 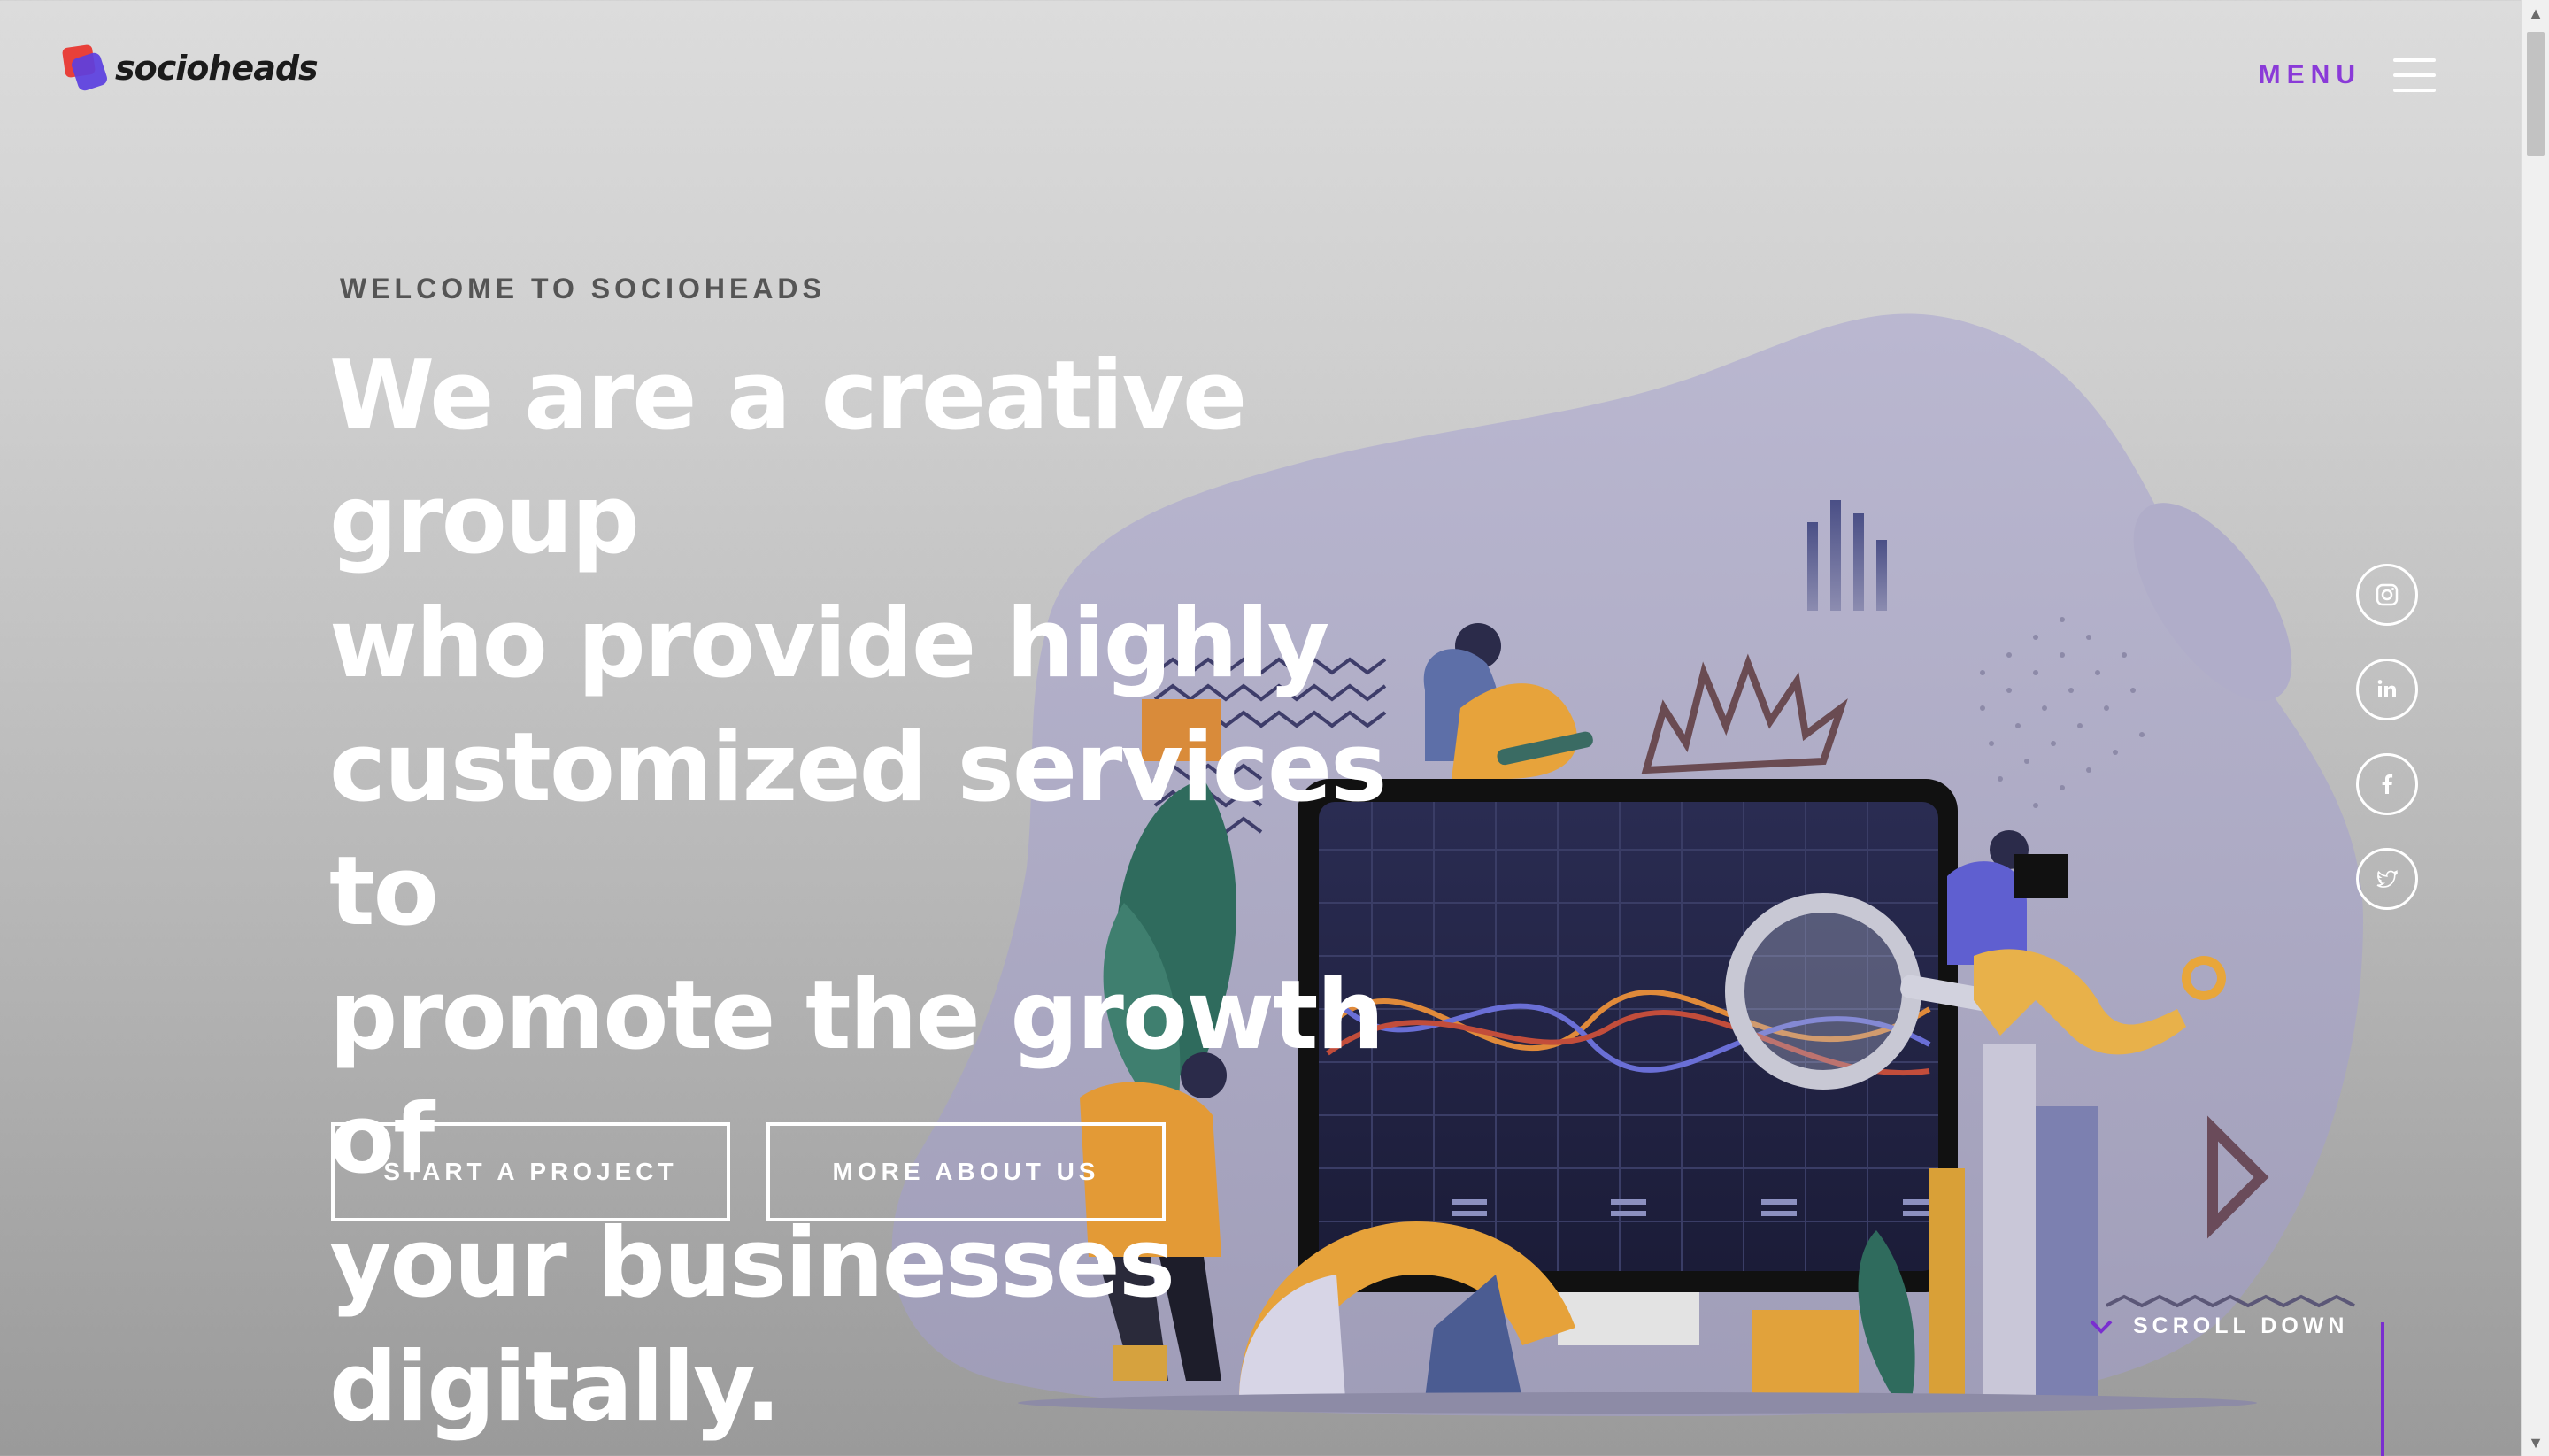 I want to click on linkedin-link, so click(x=2387, y=689).